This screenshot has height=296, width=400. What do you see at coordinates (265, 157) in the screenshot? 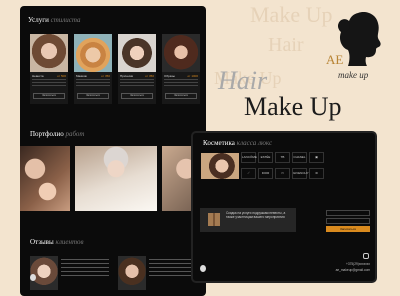
I see `brand-logo: ESTĒE` at bounding box center [265, 157].